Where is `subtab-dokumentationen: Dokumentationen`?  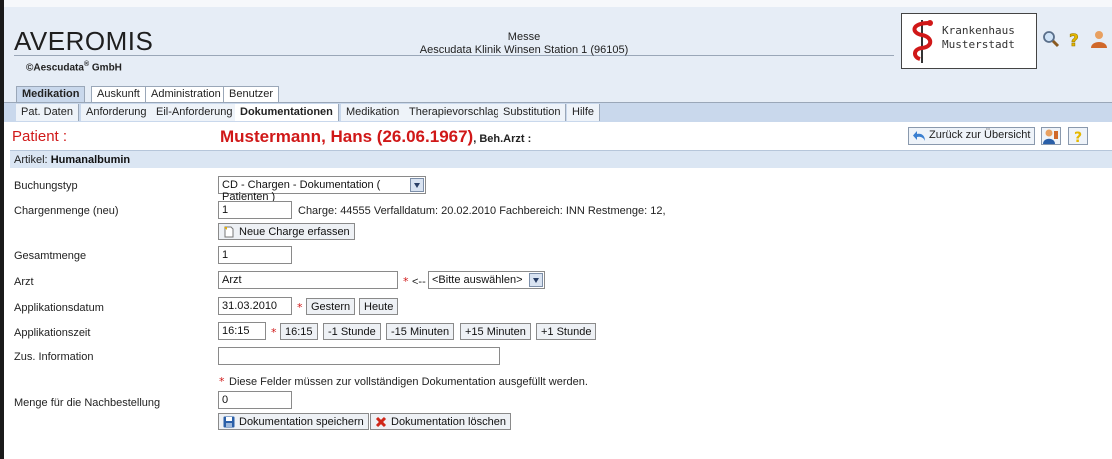 subtab-dokumentationen: Dokumentationen is located at coordinates (287, 112).